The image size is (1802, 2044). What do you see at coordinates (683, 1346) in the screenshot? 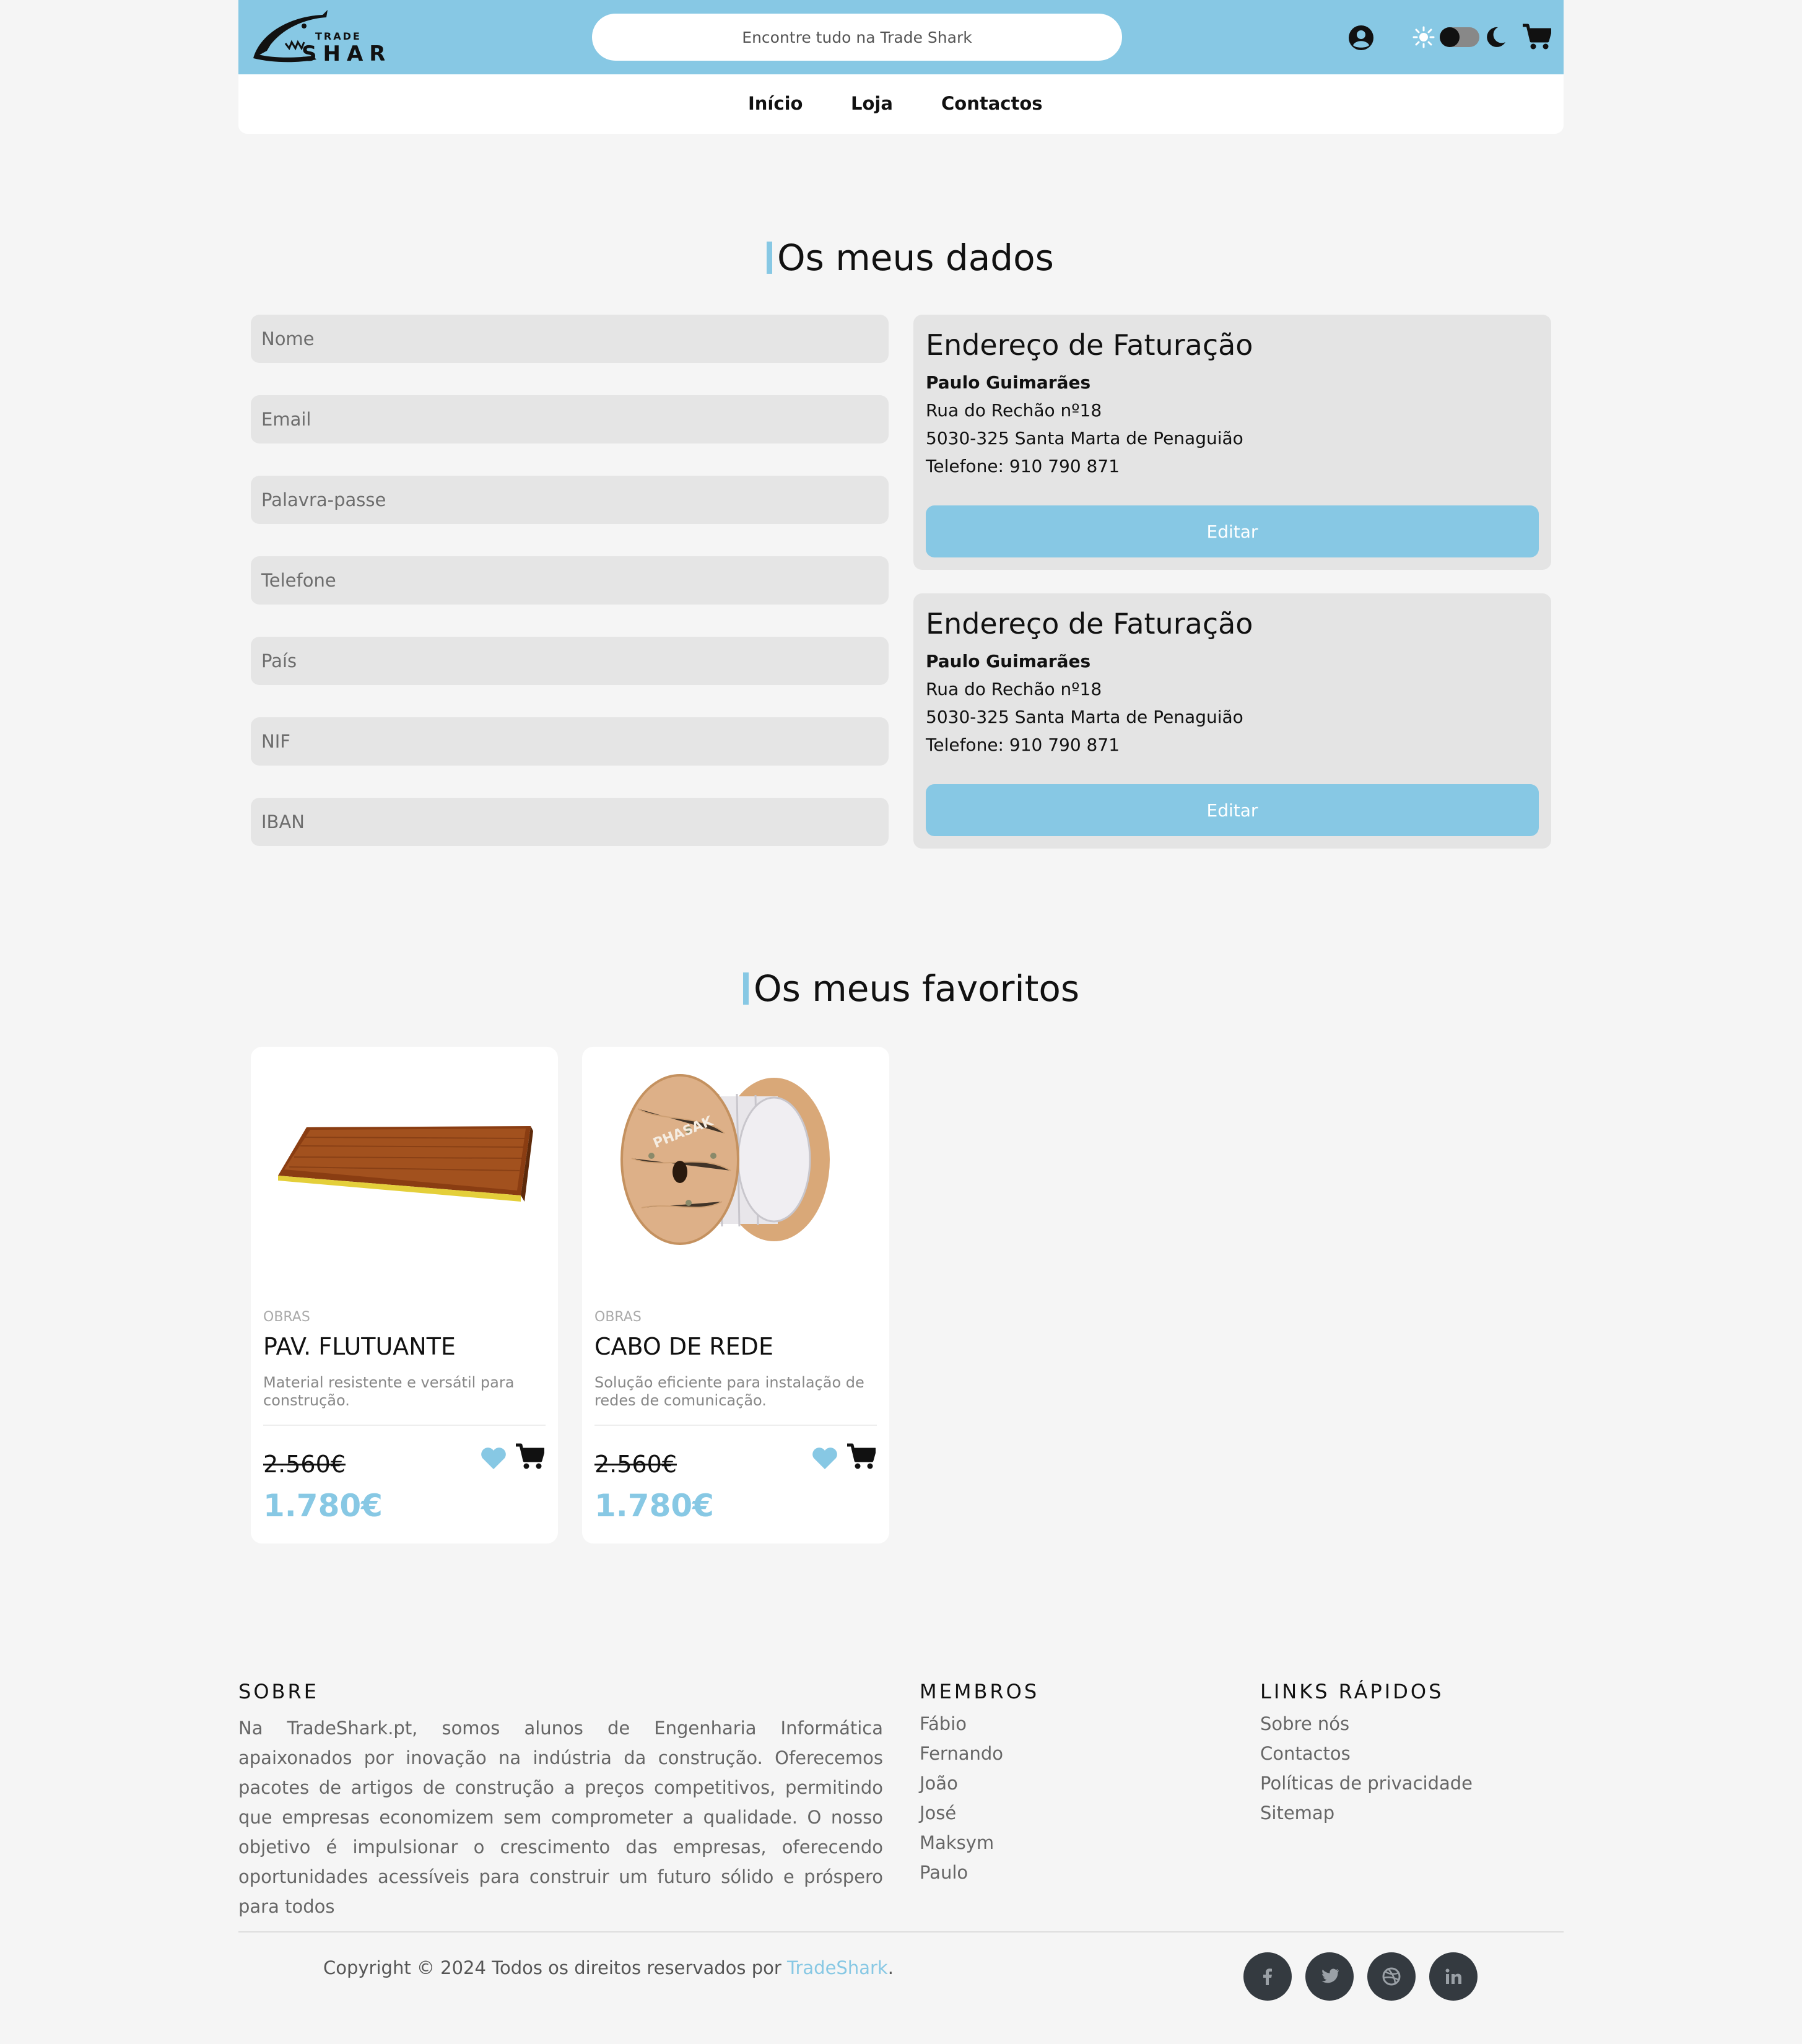
I see `product-name: CABO DE REDE` at bounding box center [683, 1346].